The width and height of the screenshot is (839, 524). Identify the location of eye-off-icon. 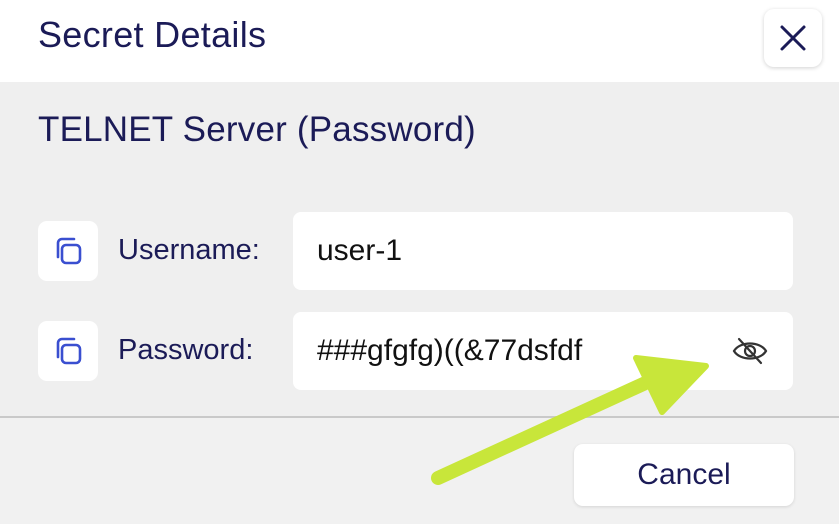
(750, 351).